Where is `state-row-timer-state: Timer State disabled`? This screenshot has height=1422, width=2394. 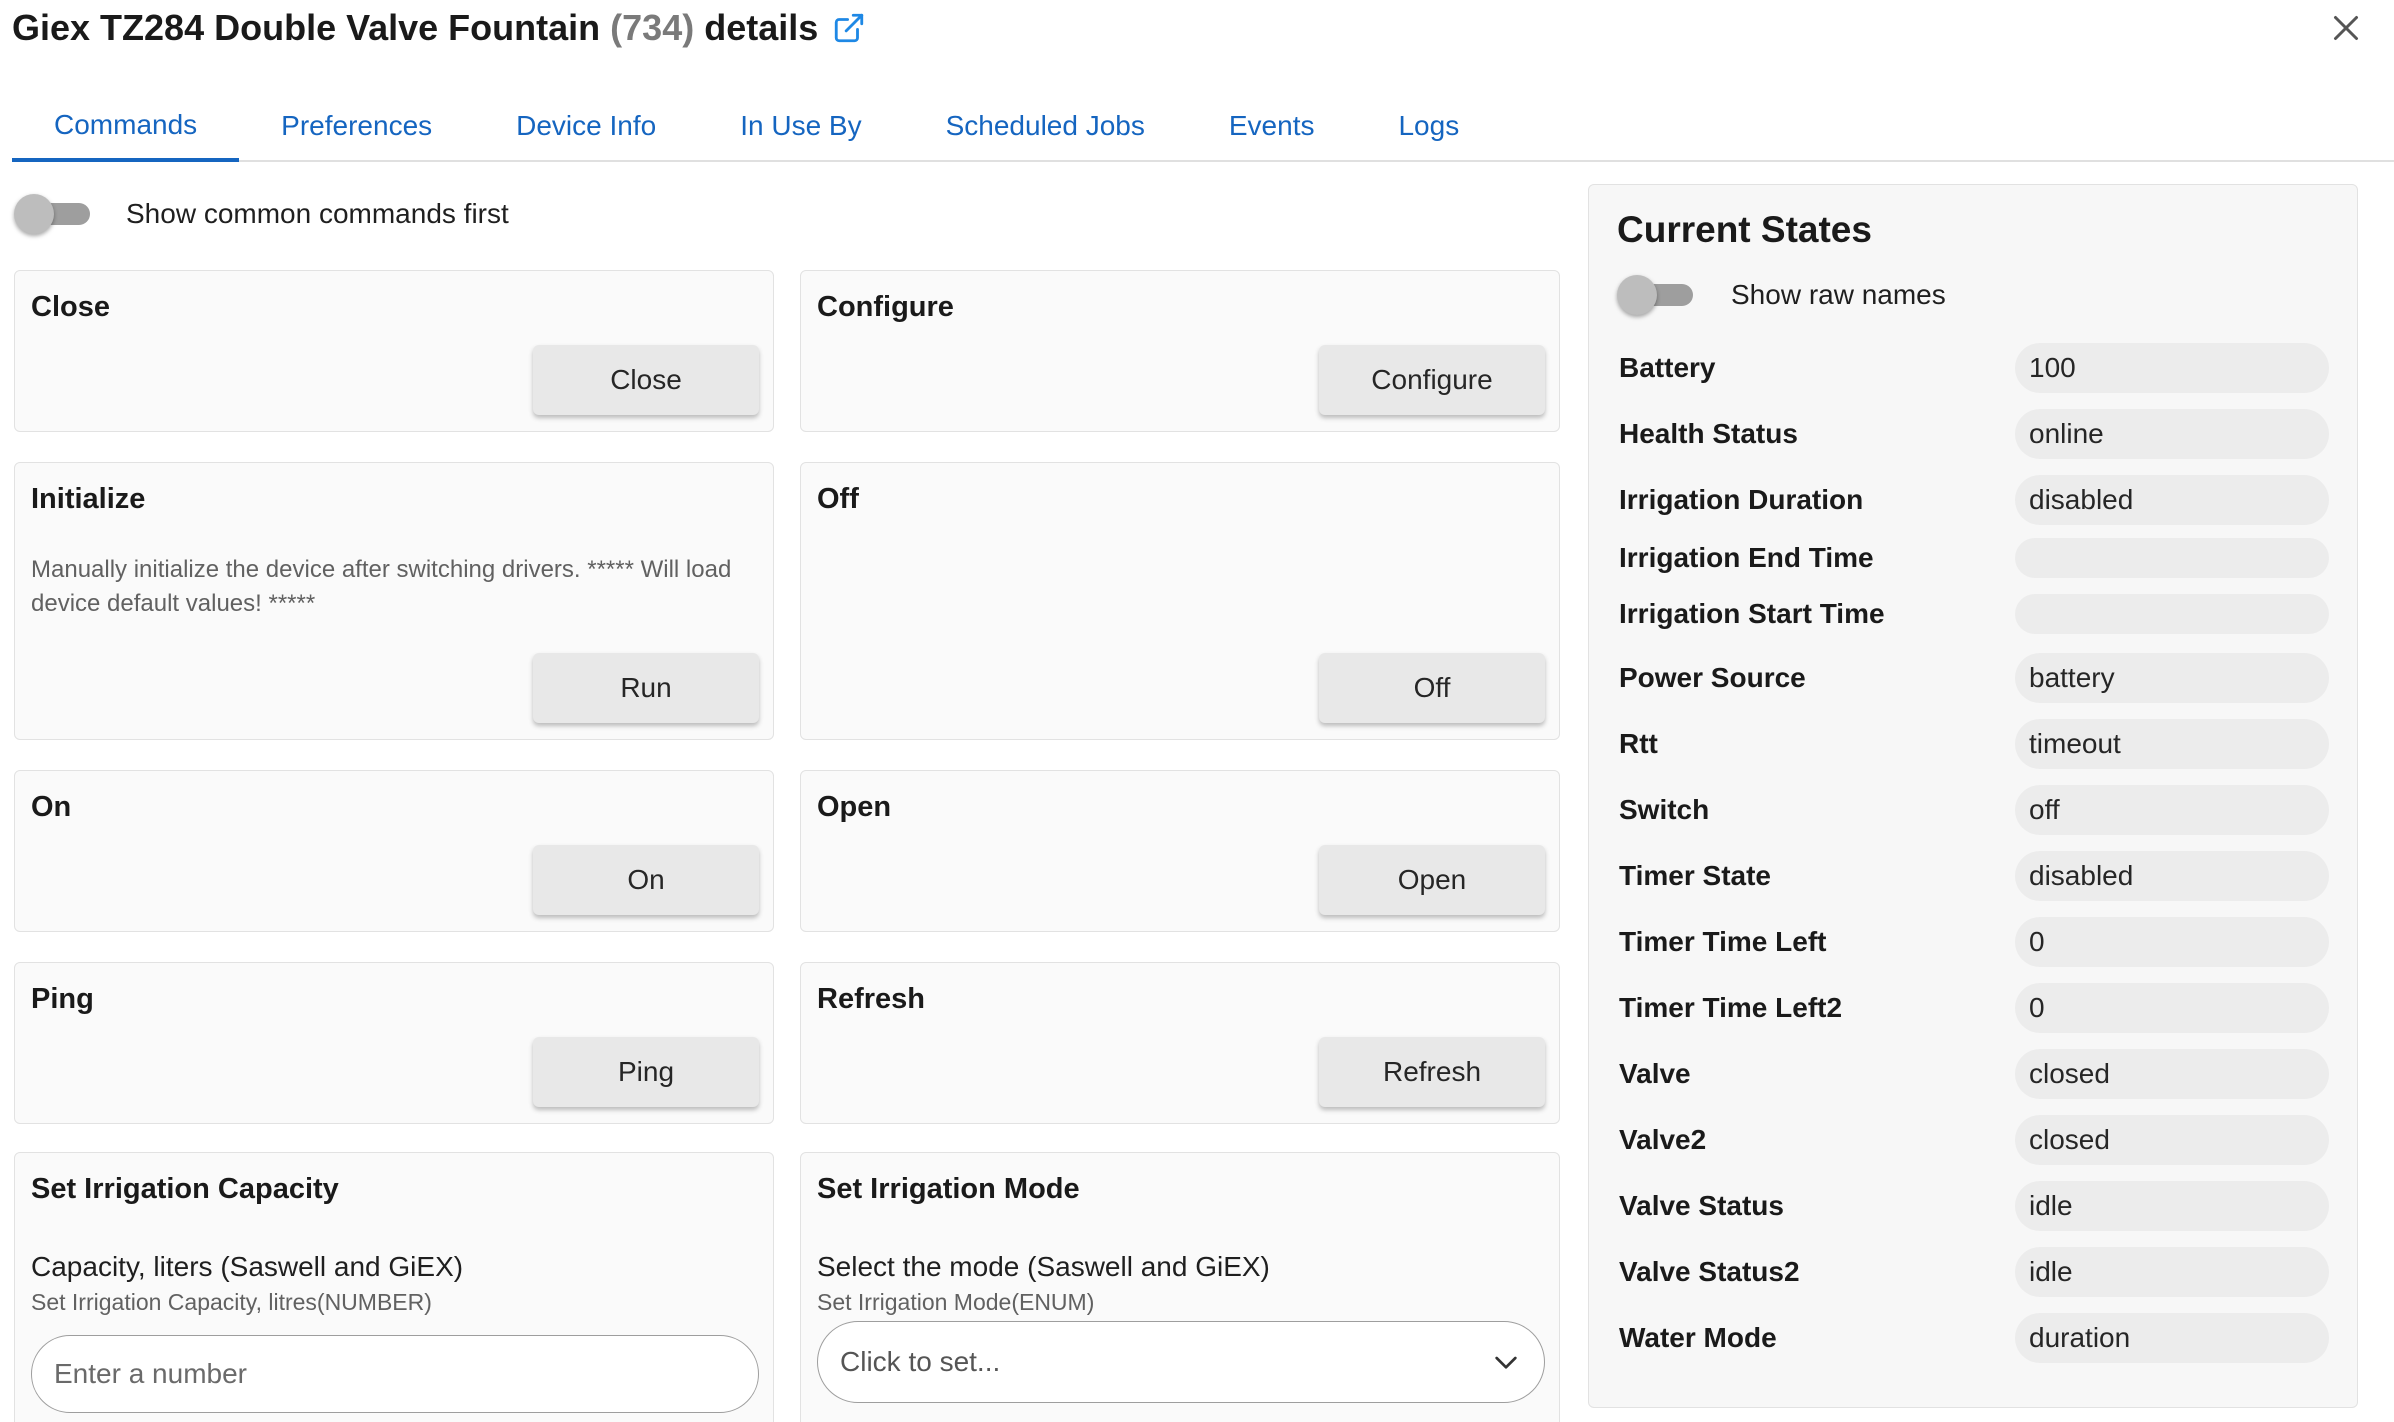
state-row-timer-state: Timer State disabled is located at coordinates (1974, 876).